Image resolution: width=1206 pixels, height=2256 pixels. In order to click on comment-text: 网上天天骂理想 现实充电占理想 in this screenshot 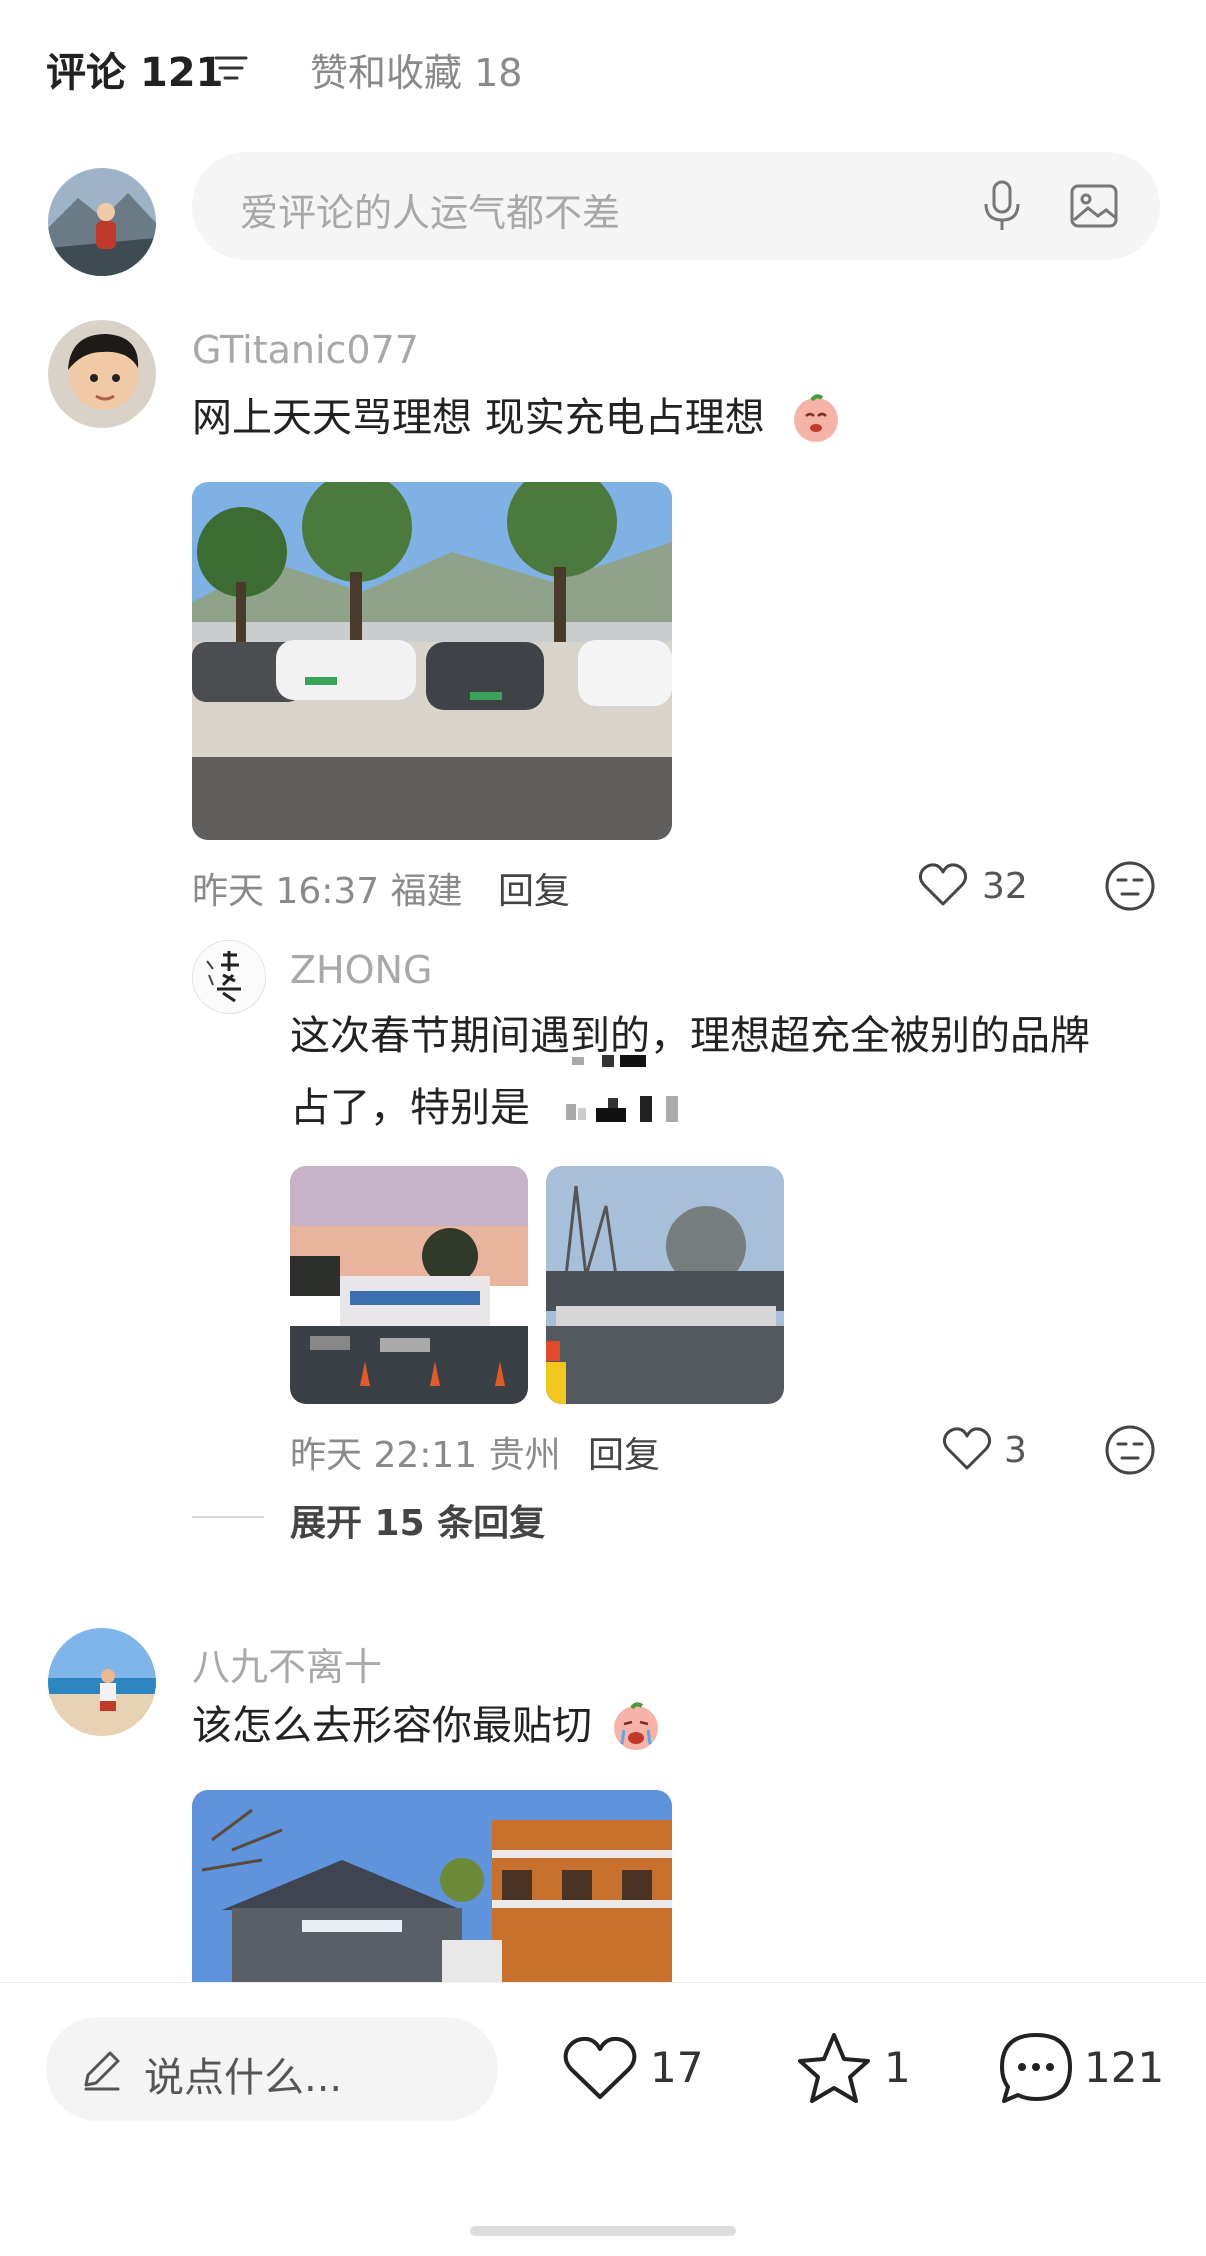, I will do `click(478, 418)`.